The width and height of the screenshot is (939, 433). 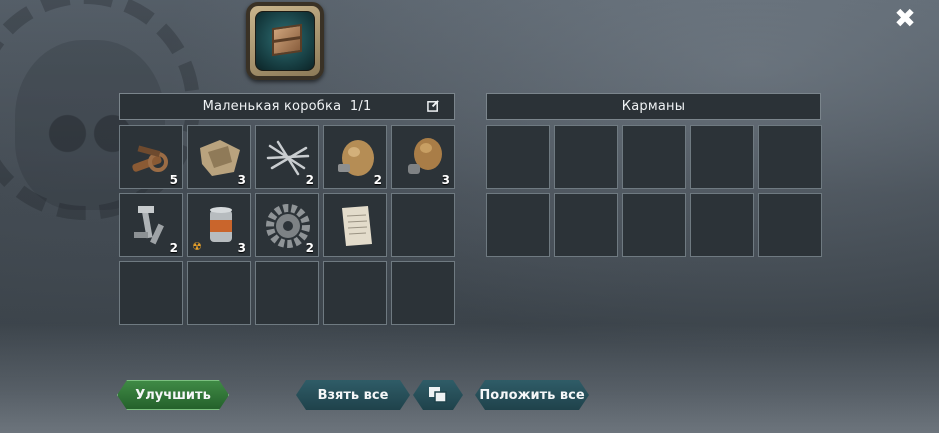 I want to click on close-icon: ✖, so click(x=905, y=19).